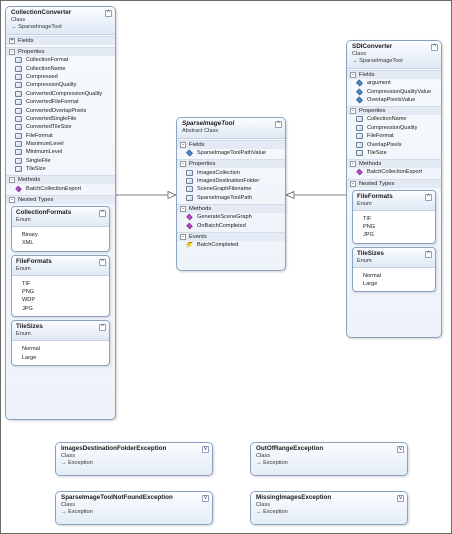 Image resolution: width=452 pixels, height=534 pixels. Describe the element at coordinates (399, 91) in the screenshot. I see `field-item-label: CompressionQualityValue` at that location.